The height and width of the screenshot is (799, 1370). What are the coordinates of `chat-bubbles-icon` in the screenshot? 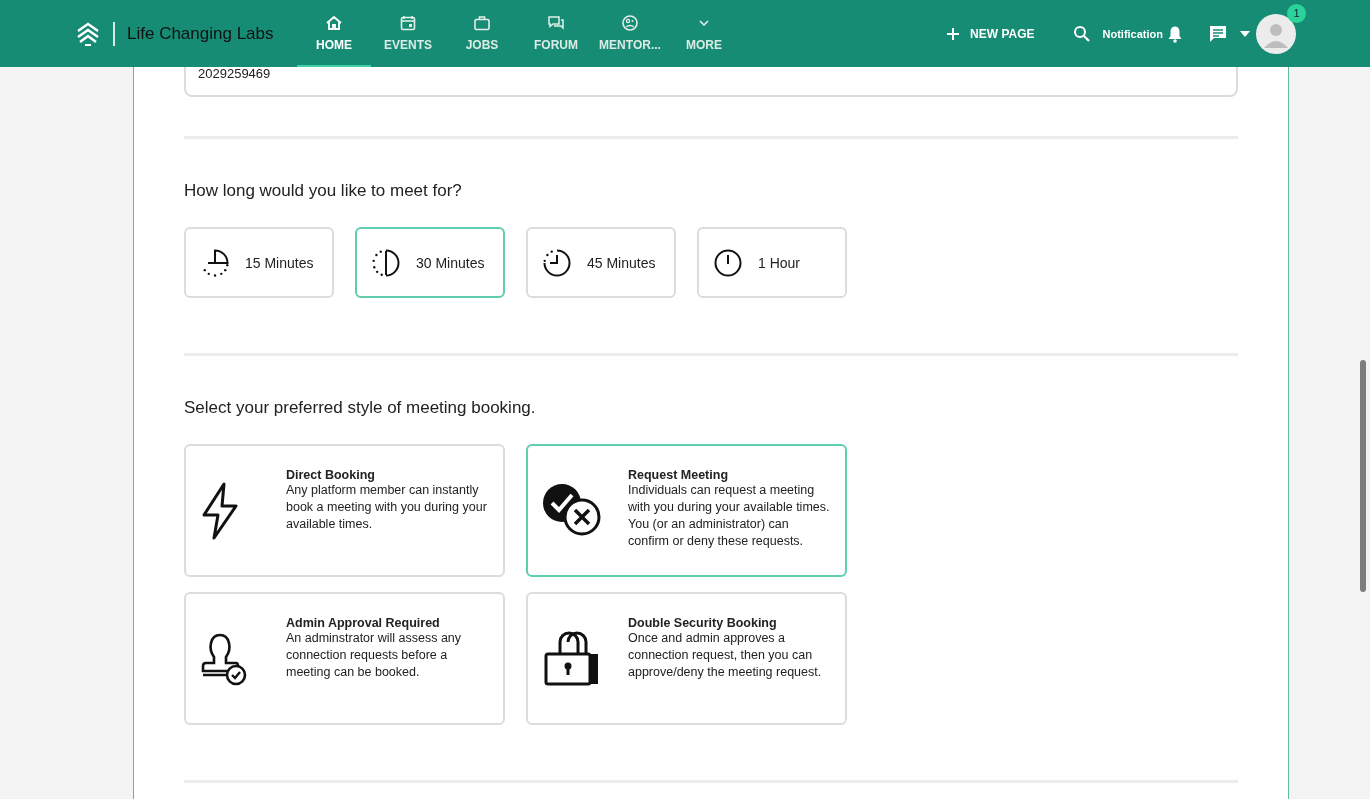 It's located at (556, 22).